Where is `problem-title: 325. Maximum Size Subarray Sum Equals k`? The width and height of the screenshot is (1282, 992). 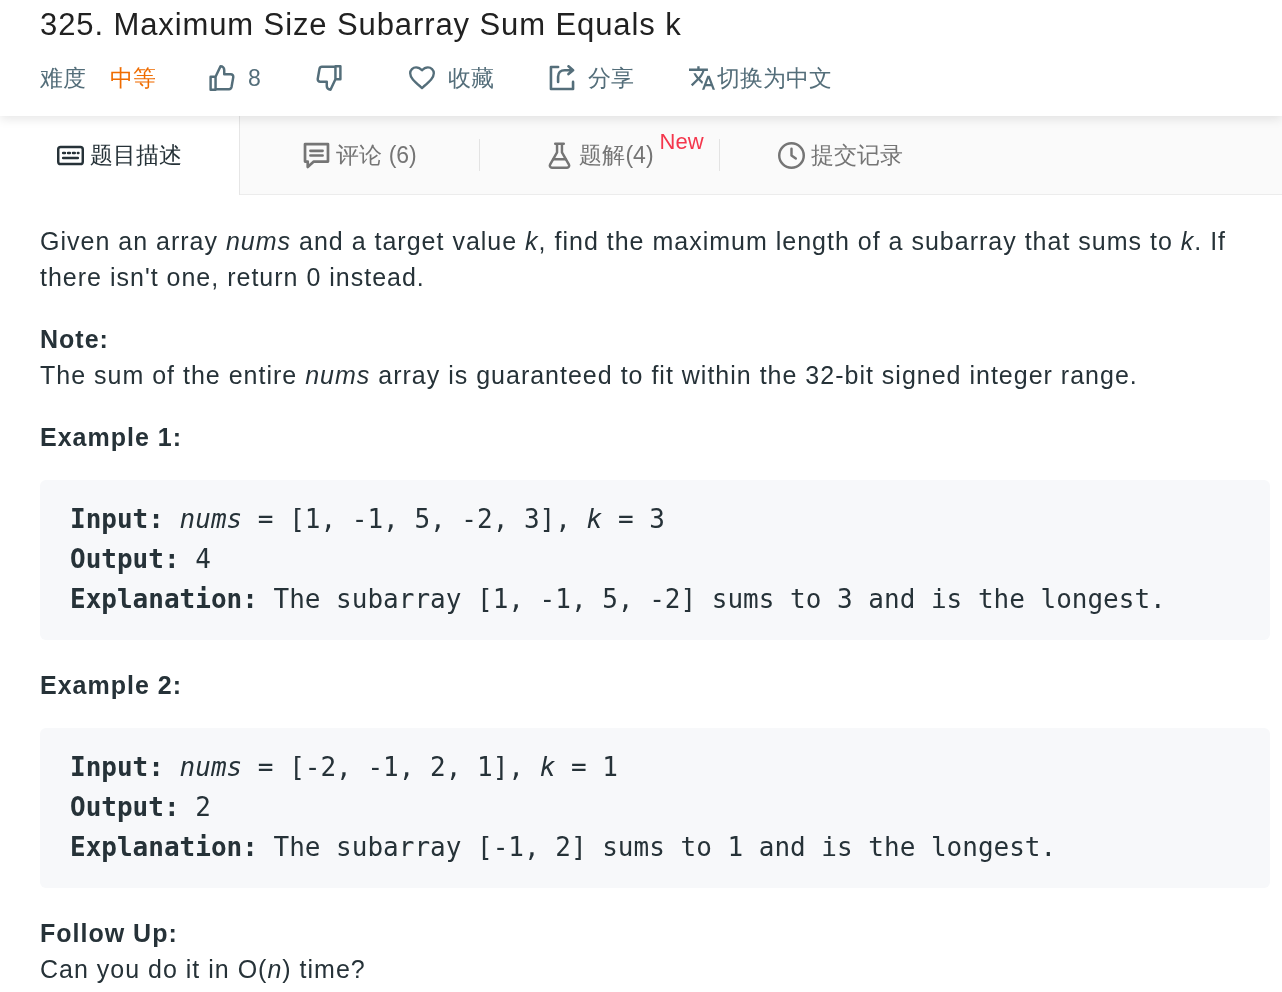 problem-title: 325. Maximum Size Subarray Sum Equals k is located at coordinates (361, 25).